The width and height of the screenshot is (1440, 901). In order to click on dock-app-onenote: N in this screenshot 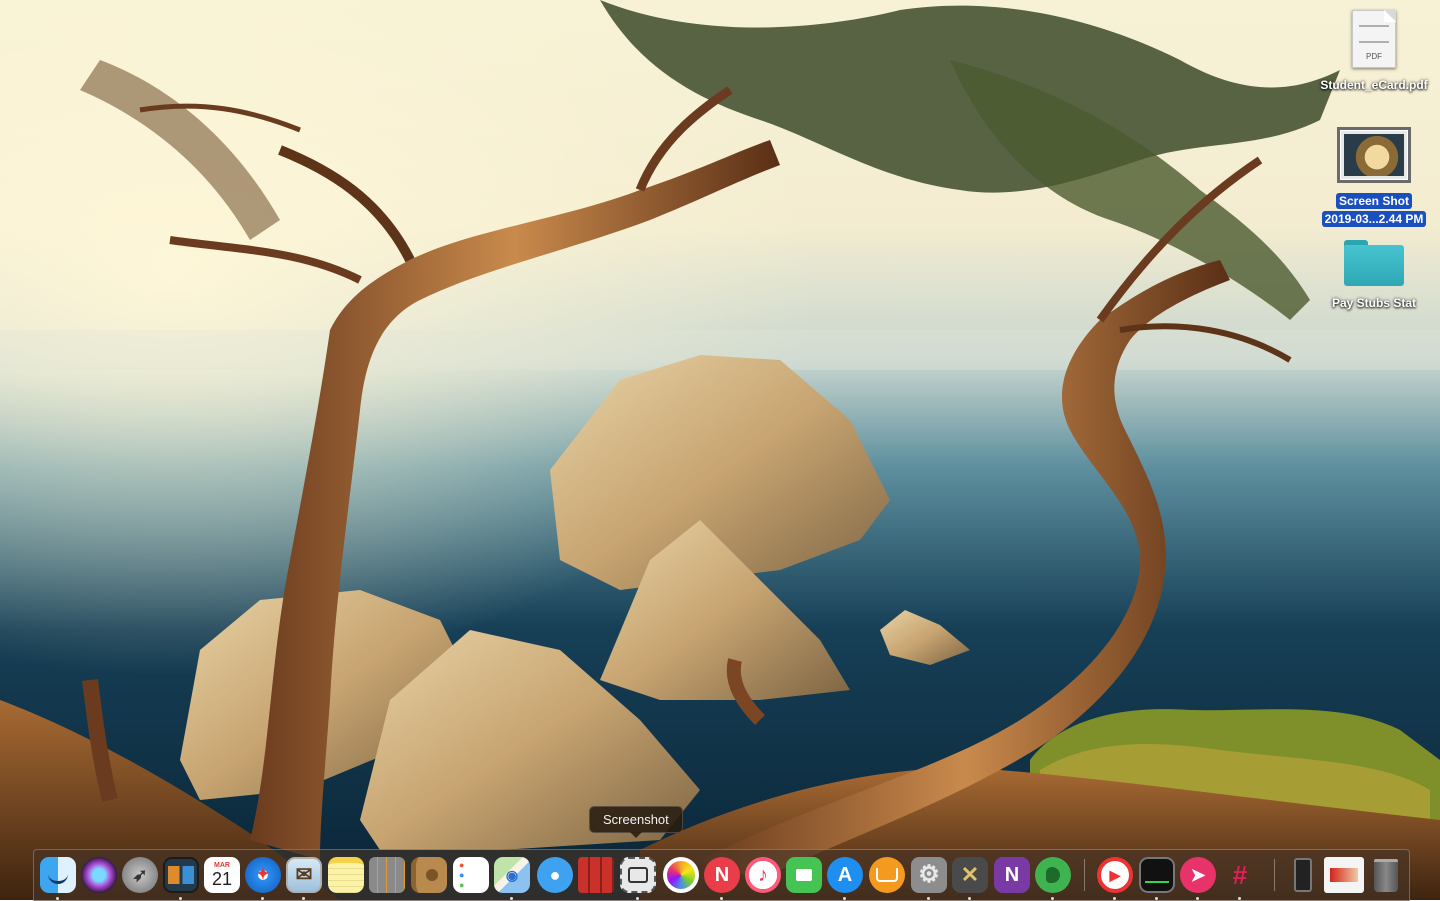, I will do `click(1012, 875)`.